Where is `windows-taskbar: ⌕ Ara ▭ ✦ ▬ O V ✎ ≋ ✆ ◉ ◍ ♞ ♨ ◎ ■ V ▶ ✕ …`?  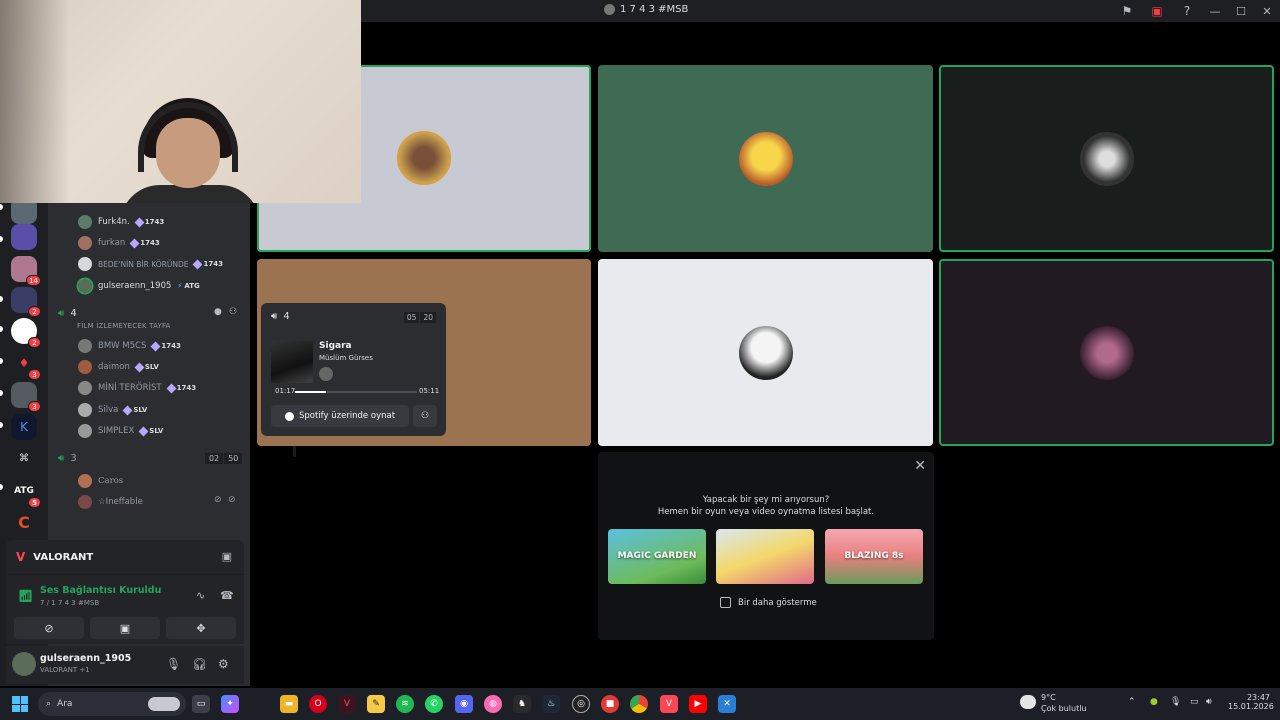 windows-taskbar: ⌕ Ara ▭ ✦ ▬ O V ✎ ≋ ✆ ◉ ◍ ♞ ♨ ◎ ■ V ▶ ✕ … is located at coordinates (640, 704).